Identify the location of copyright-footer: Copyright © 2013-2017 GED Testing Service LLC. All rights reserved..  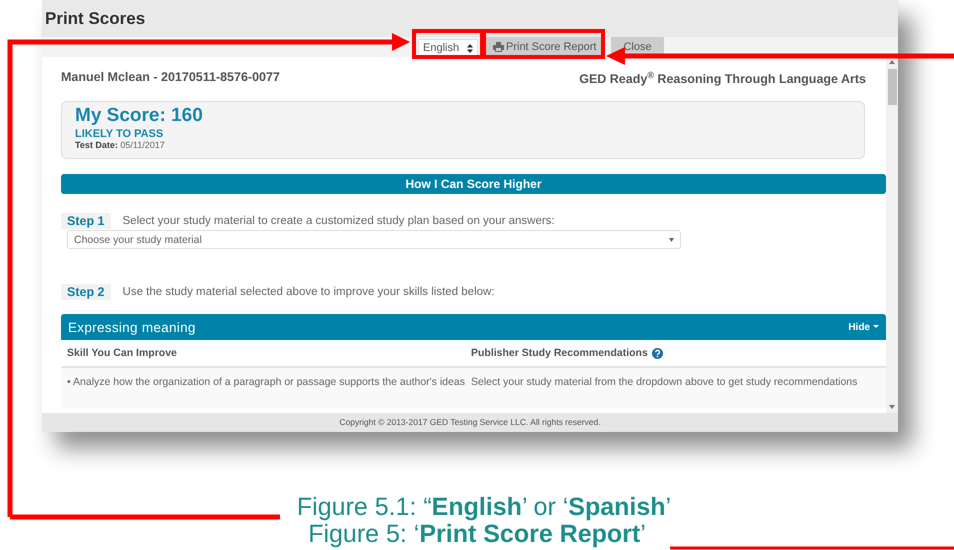
(470, 422).